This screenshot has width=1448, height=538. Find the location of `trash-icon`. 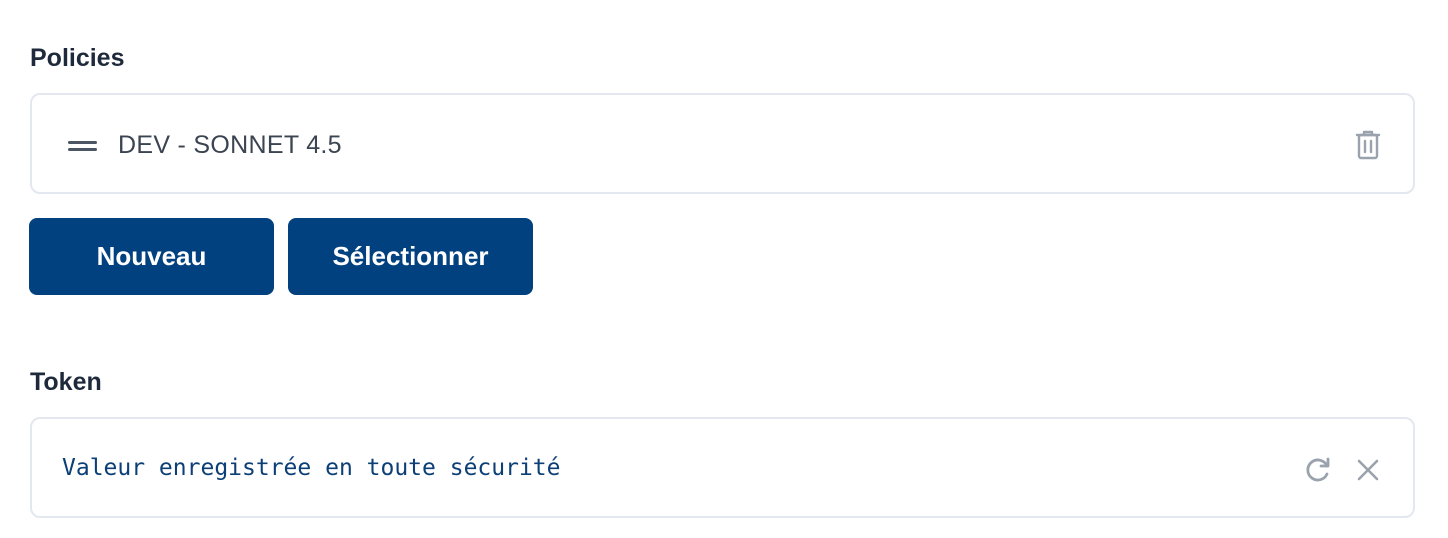

trash-icon is located at coordinates (1368, 145).